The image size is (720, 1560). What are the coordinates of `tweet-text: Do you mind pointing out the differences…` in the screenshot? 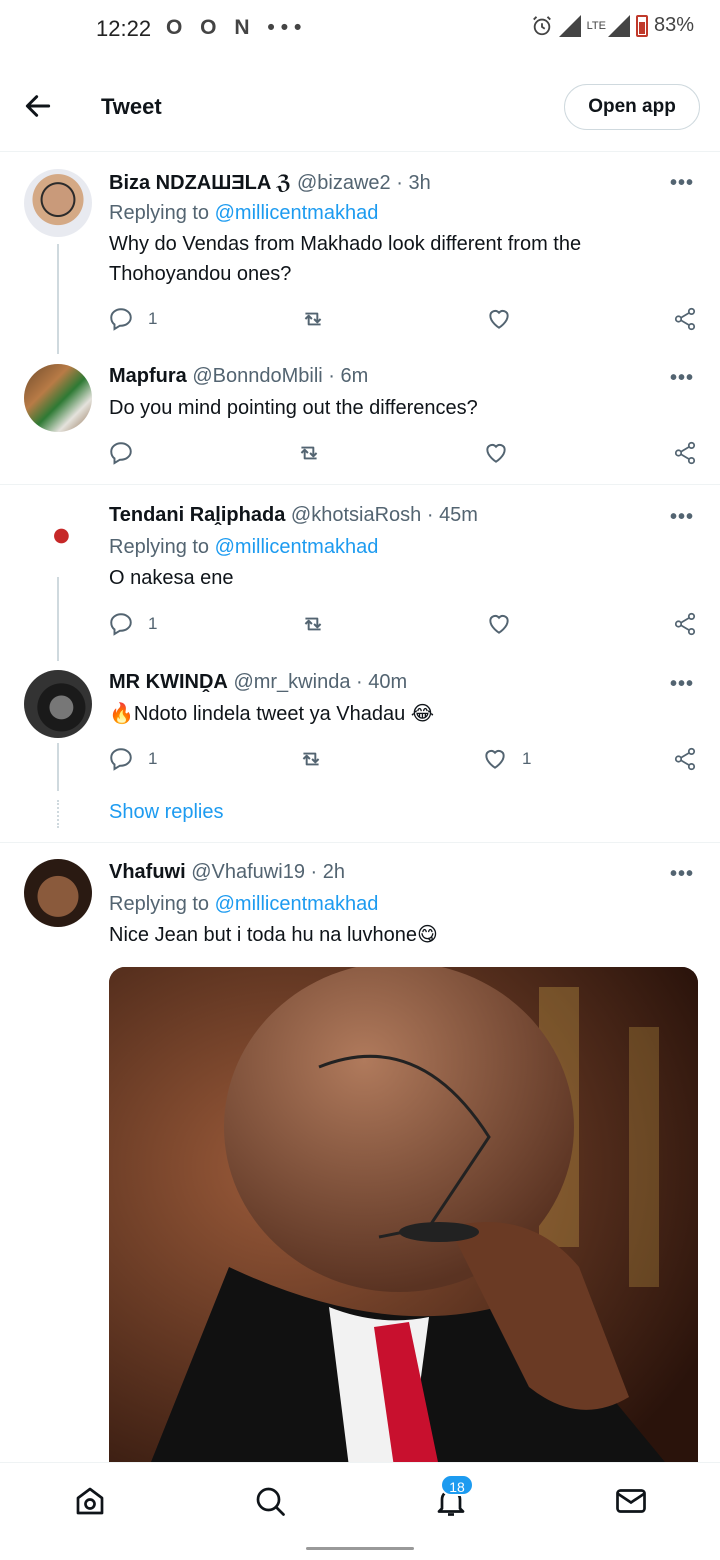 It's located at (293, 408).